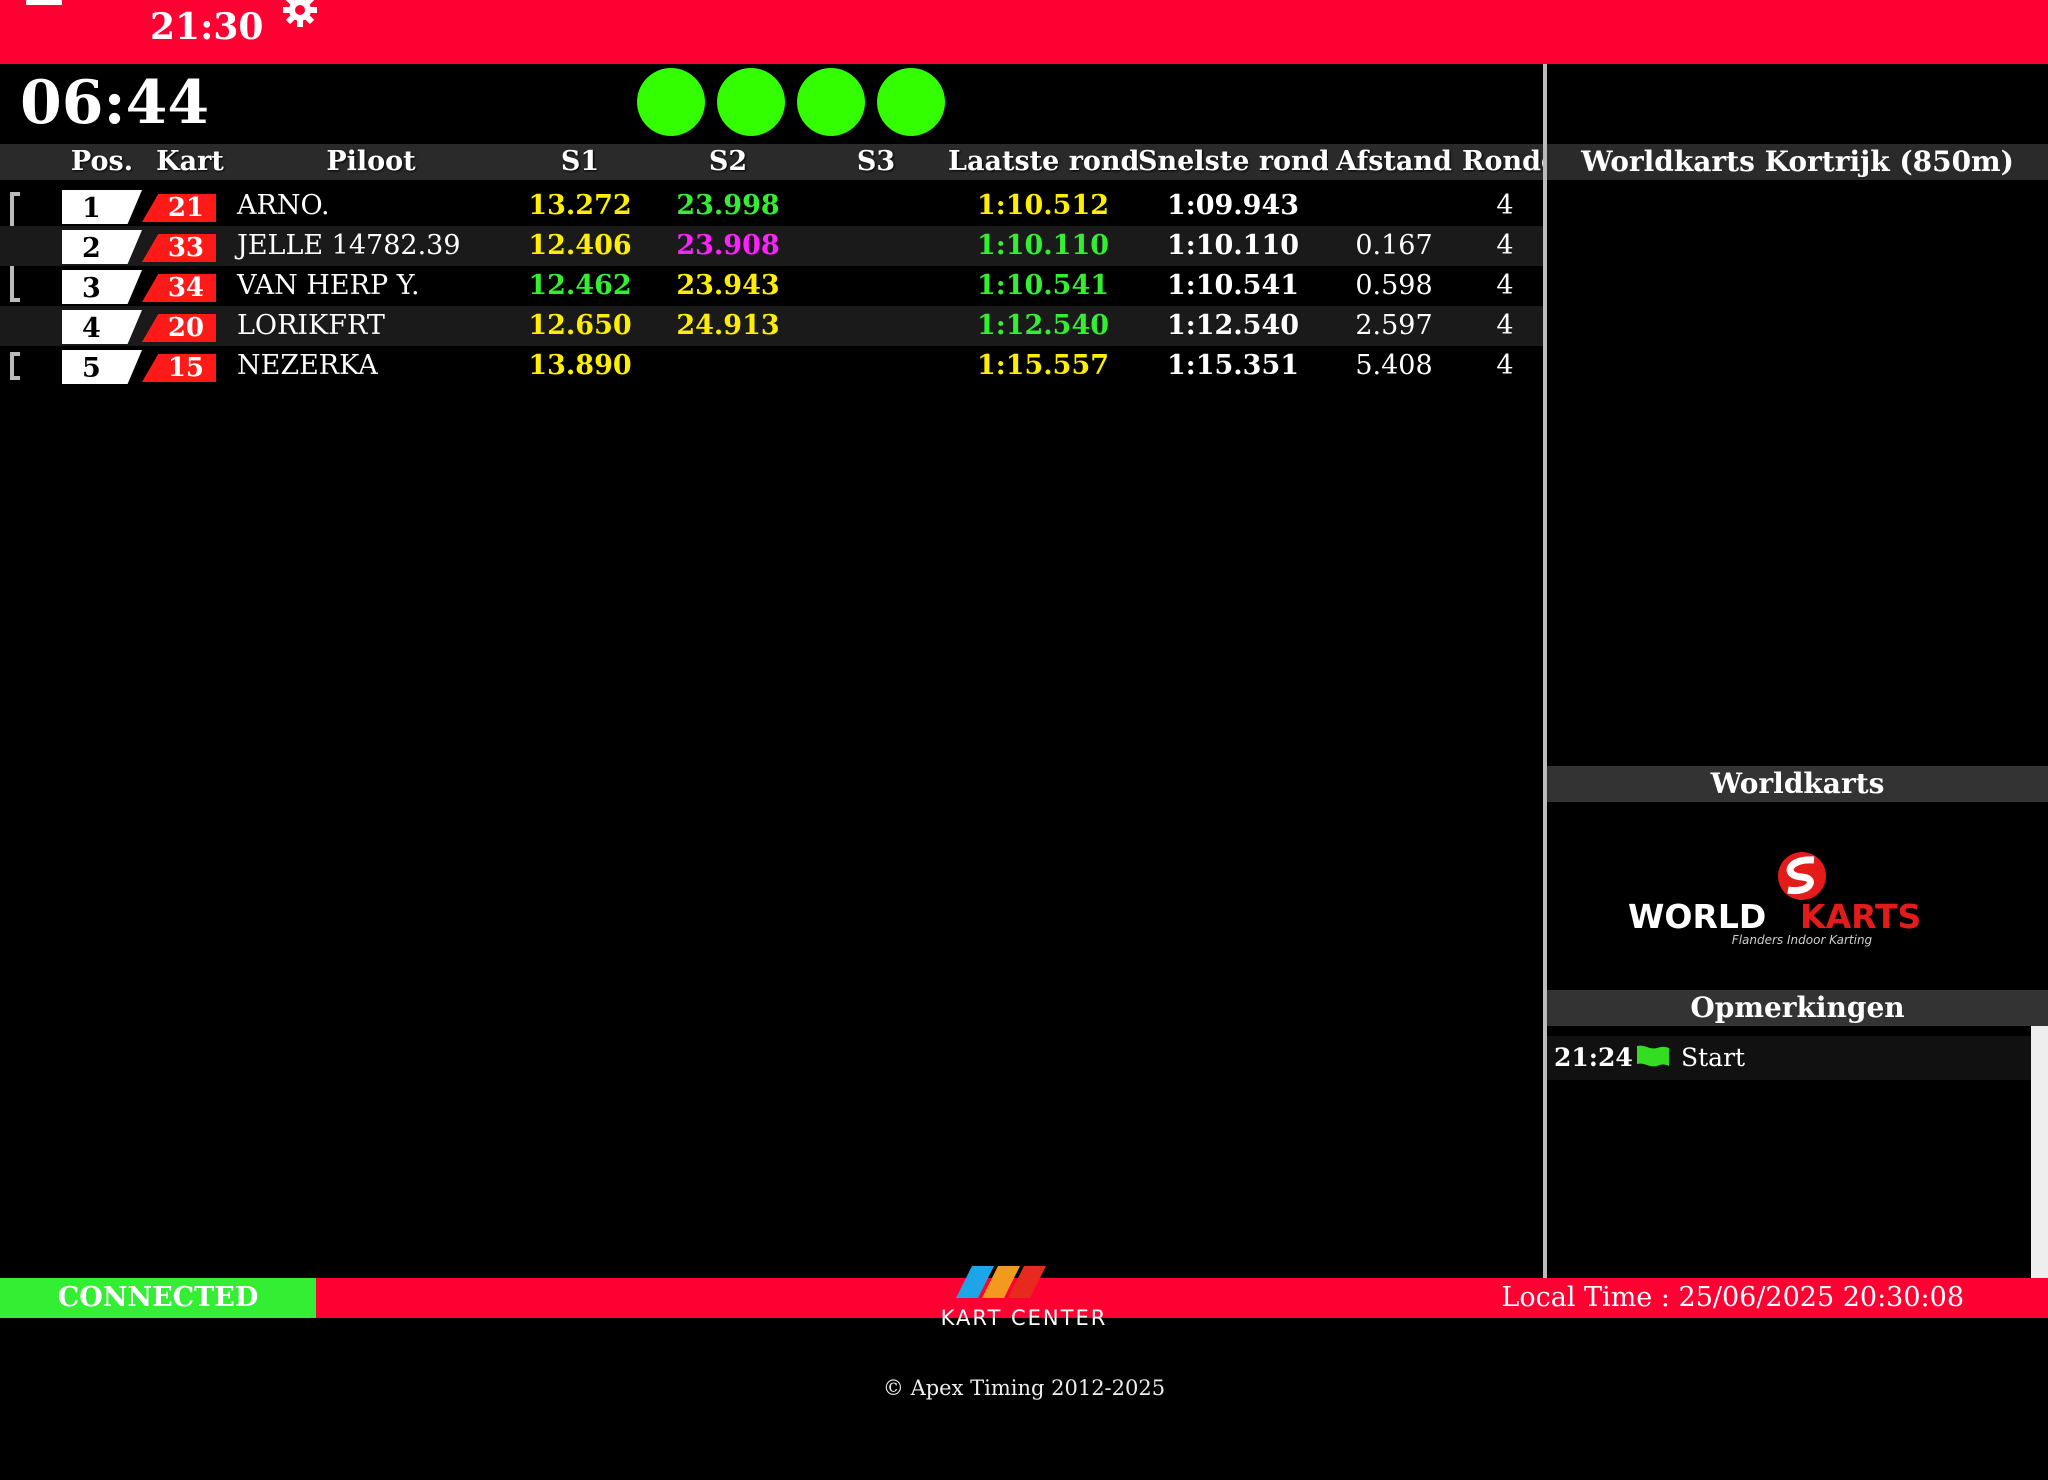  Describe the element at coordinates (1024, 1388) in the screenshot. I see `copyright: © Apex Timing 2012-2025` at that location.